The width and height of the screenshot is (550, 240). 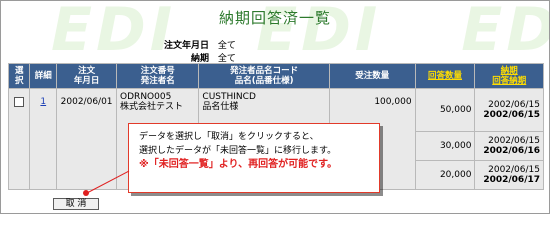 What do you see at coordinates (43, 76) in the screenshot?
I see `col-detail: 詳細` at bounding box center [43, 76].